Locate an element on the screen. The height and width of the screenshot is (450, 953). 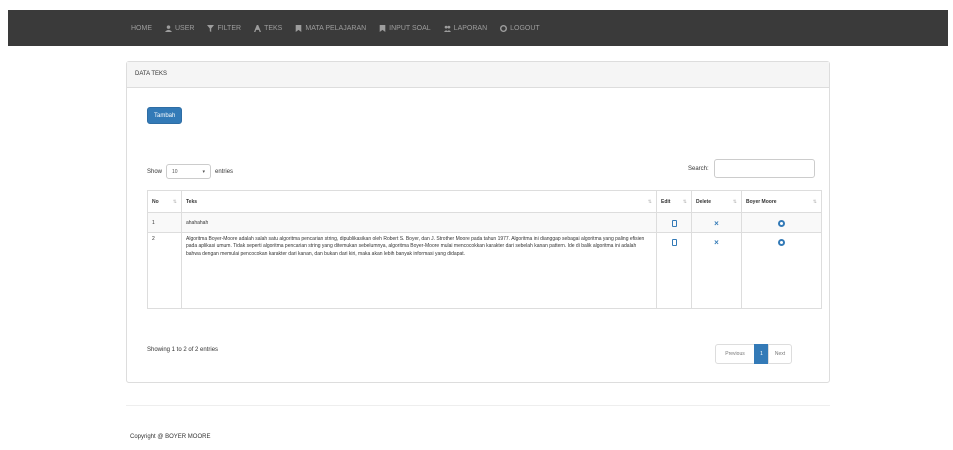
nav-input-soal: INPUT SOAL is located at coordinates (405, 28).